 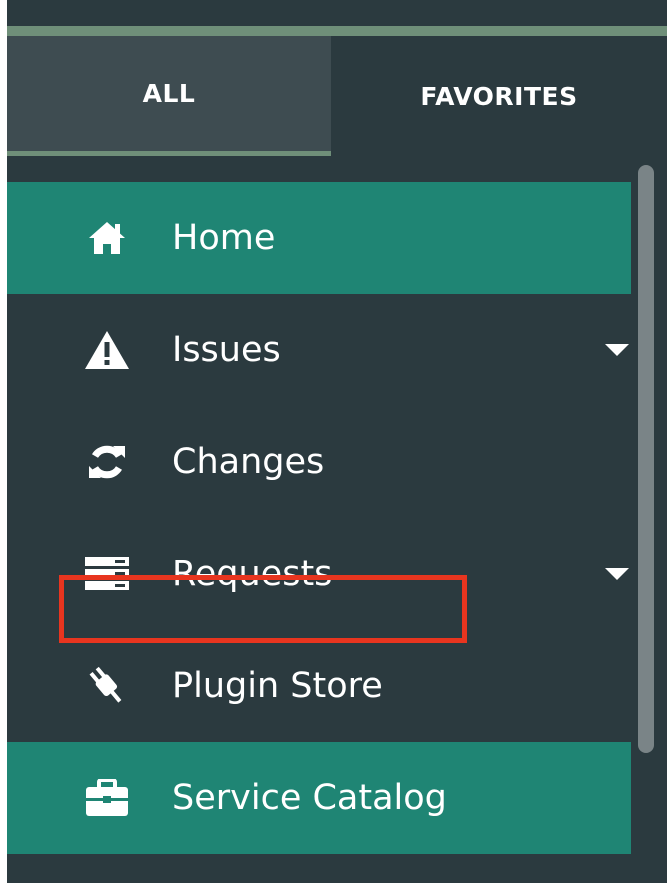 I want to click on menu-item-changes-label: Changes, so click(x=248, y=461).